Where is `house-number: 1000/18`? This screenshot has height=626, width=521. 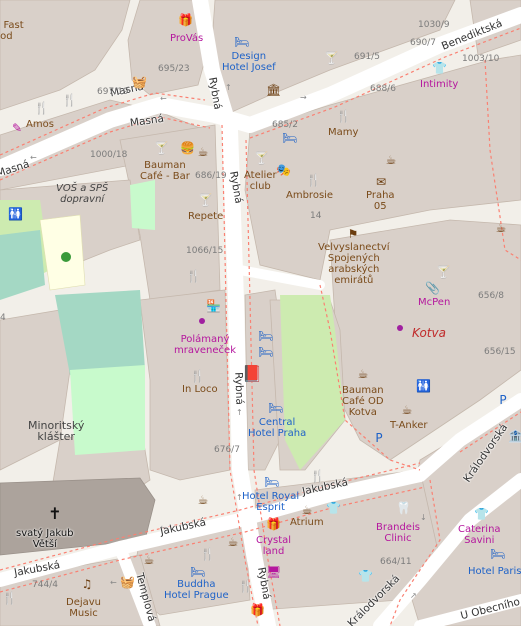
house-number: 1000/18 is located at coordinates (109, 155).